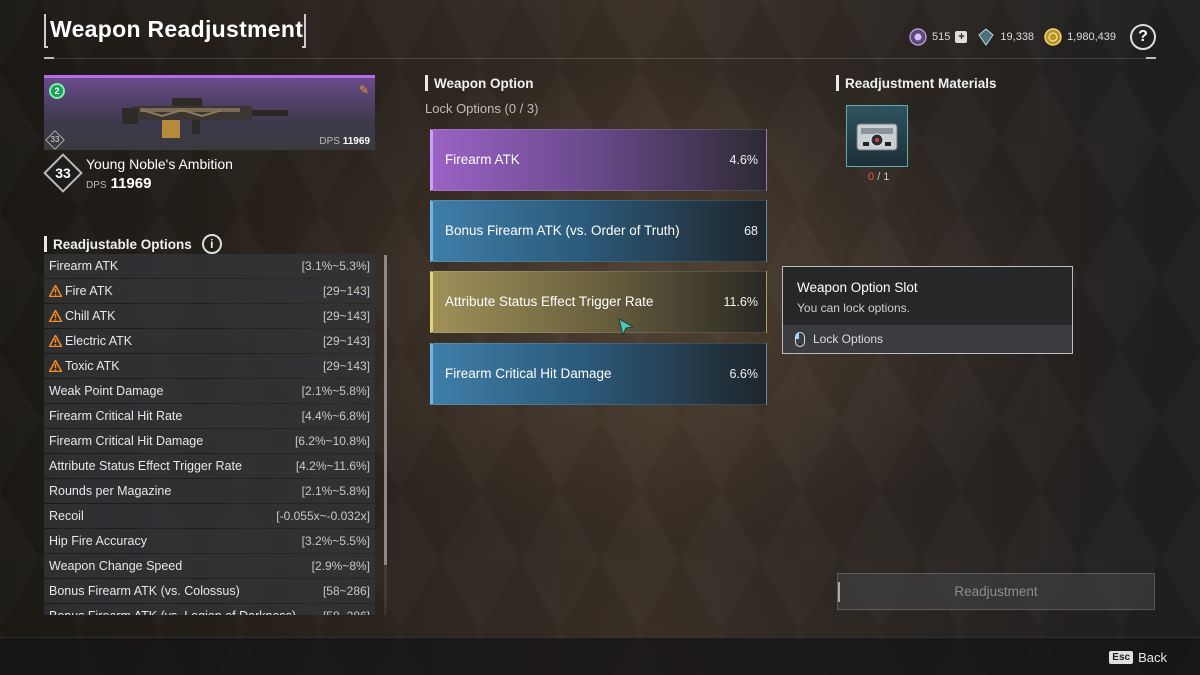 Image resolution: width=1200 pixels, height=675 pixels. I want to click on option-row: Rounds per Magazine [2.1%~5.8%], so click(209, 491).